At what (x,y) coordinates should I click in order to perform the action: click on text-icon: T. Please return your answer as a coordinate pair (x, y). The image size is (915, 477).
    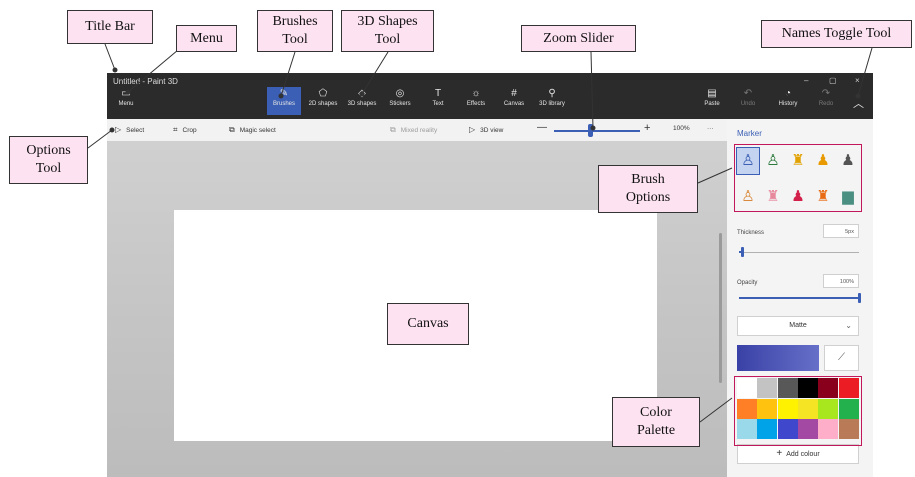
    Looking at the image, I should click on (438, 93).